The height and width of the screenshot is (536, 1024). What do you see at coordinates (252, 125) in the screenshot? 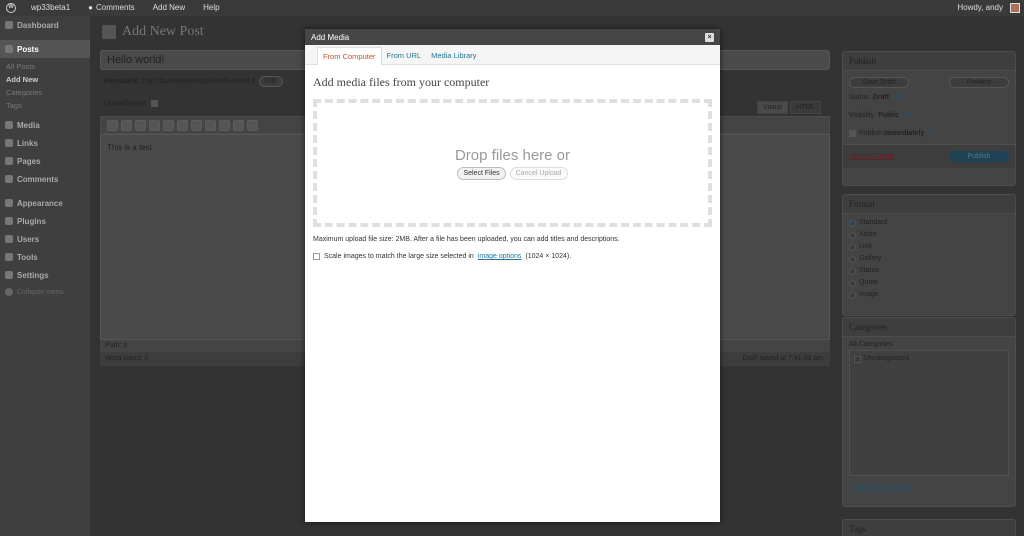
I see `unlink-icon` at bounding box center [252, 125].